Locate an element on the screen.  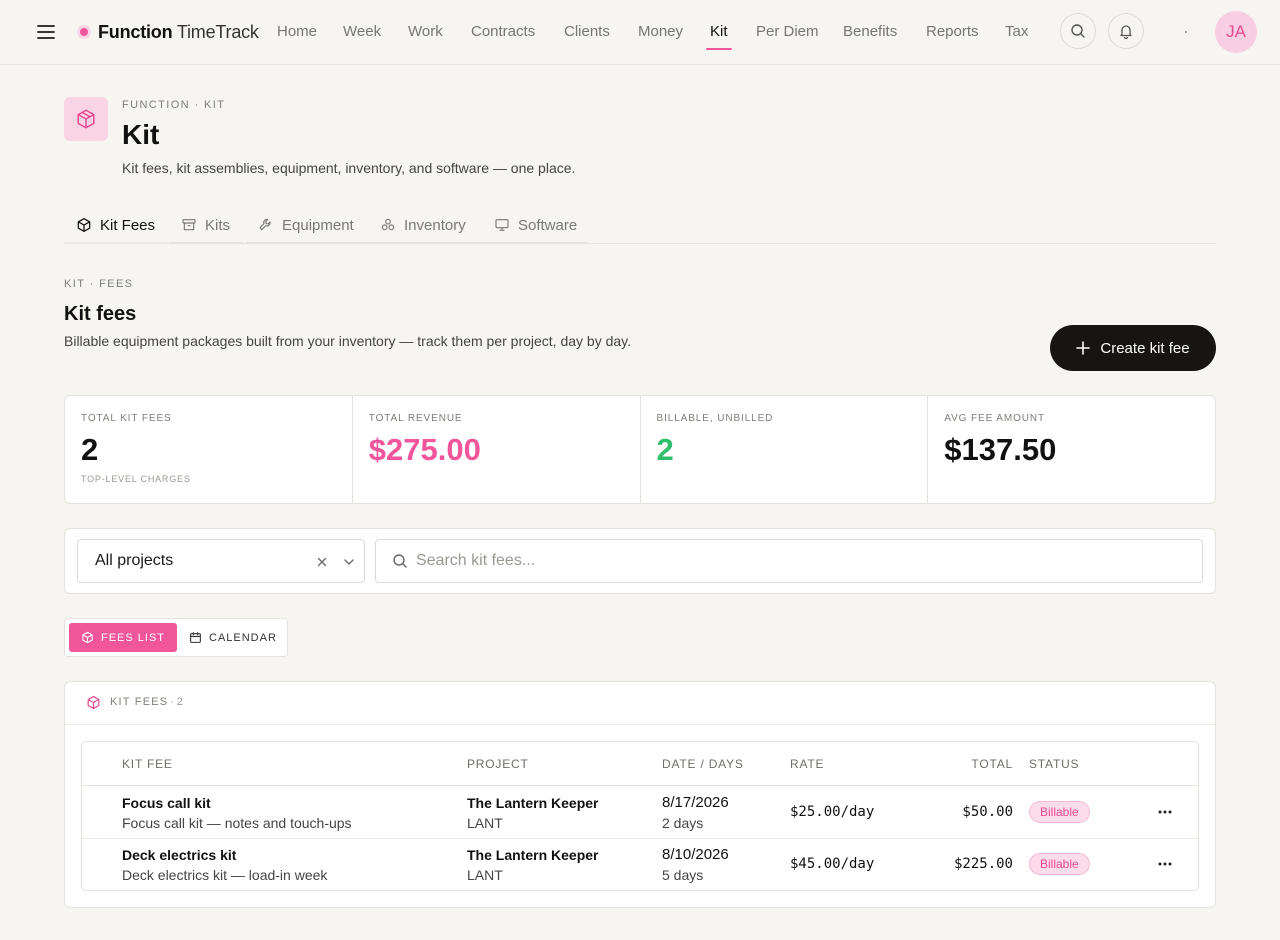
chevron-down-icon is located at coordinates (349, 562).